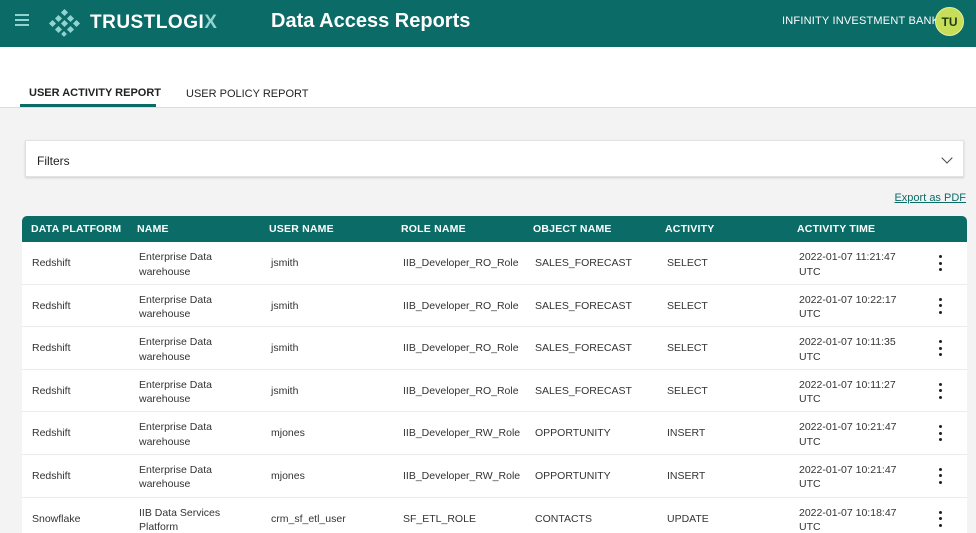 The image size is (976, 533). I want to click on cell-activity-time: 2022-01-07 10:18:47 UTC, so click(848, 519).